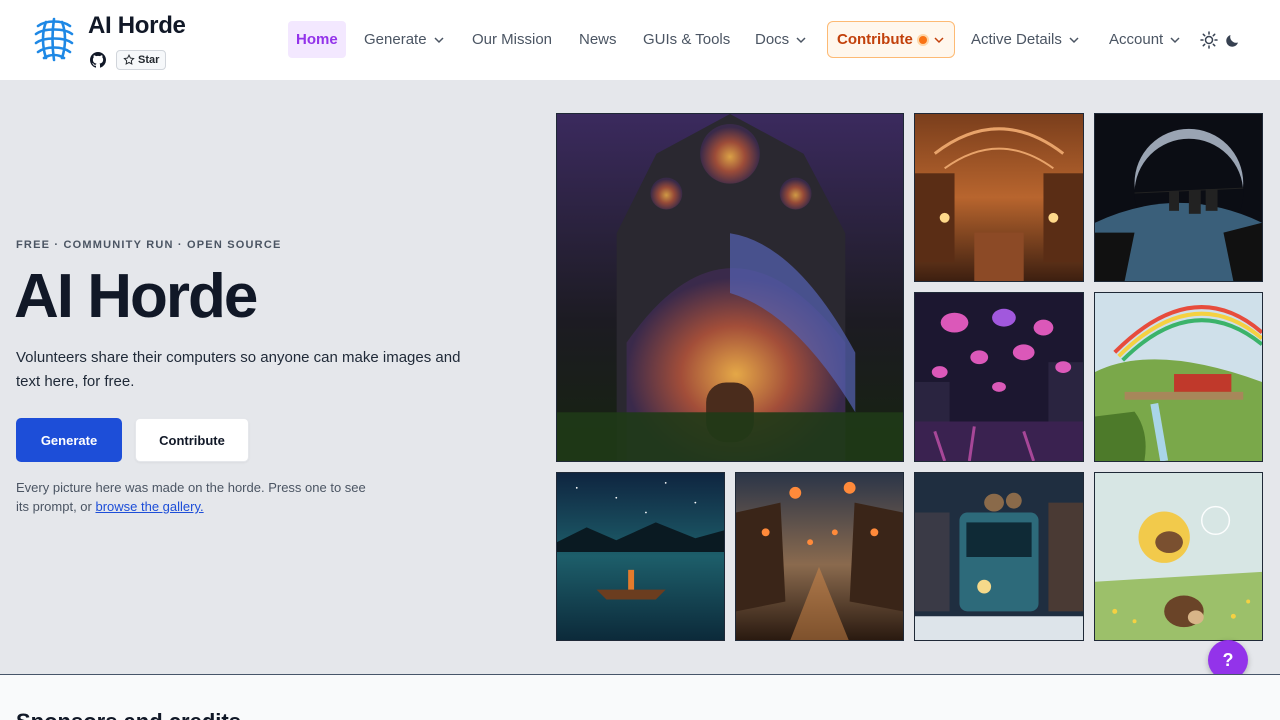 The width and height of the screenshot is (1280, 720). I want to click on nav-mission-label: Our Mission, so click(512, 39).